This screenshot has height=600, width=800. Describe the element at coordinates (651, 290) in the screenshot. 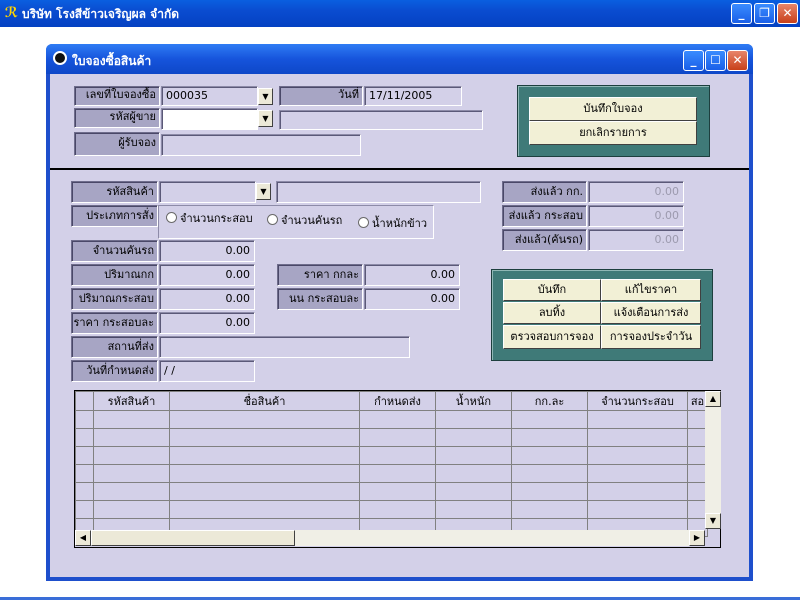

I see `edit-price-button: แก้ไขราคา` at that location.